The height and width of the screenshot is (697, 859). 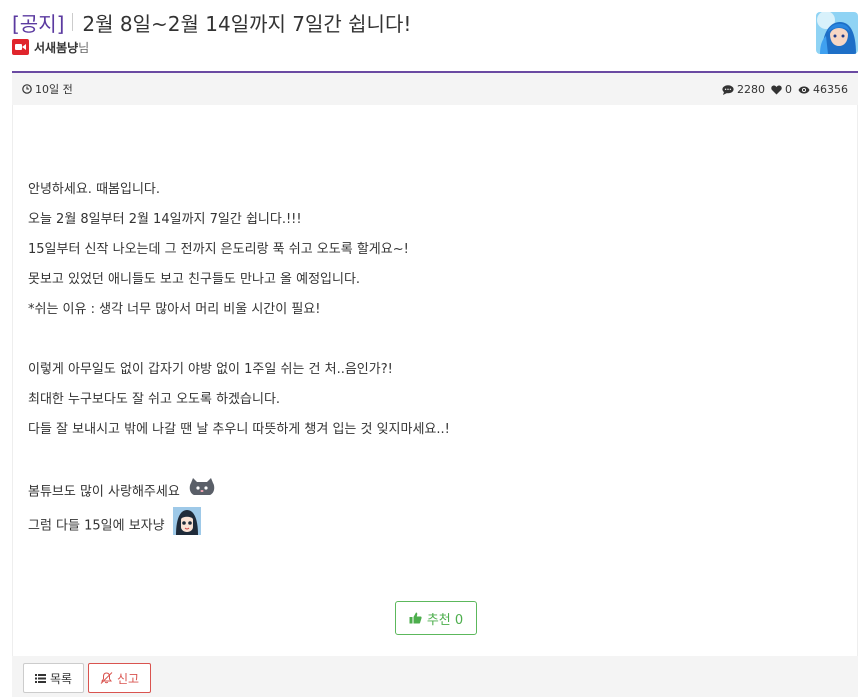 I want to click on view-count: 46356, so click(x=830, y=89).